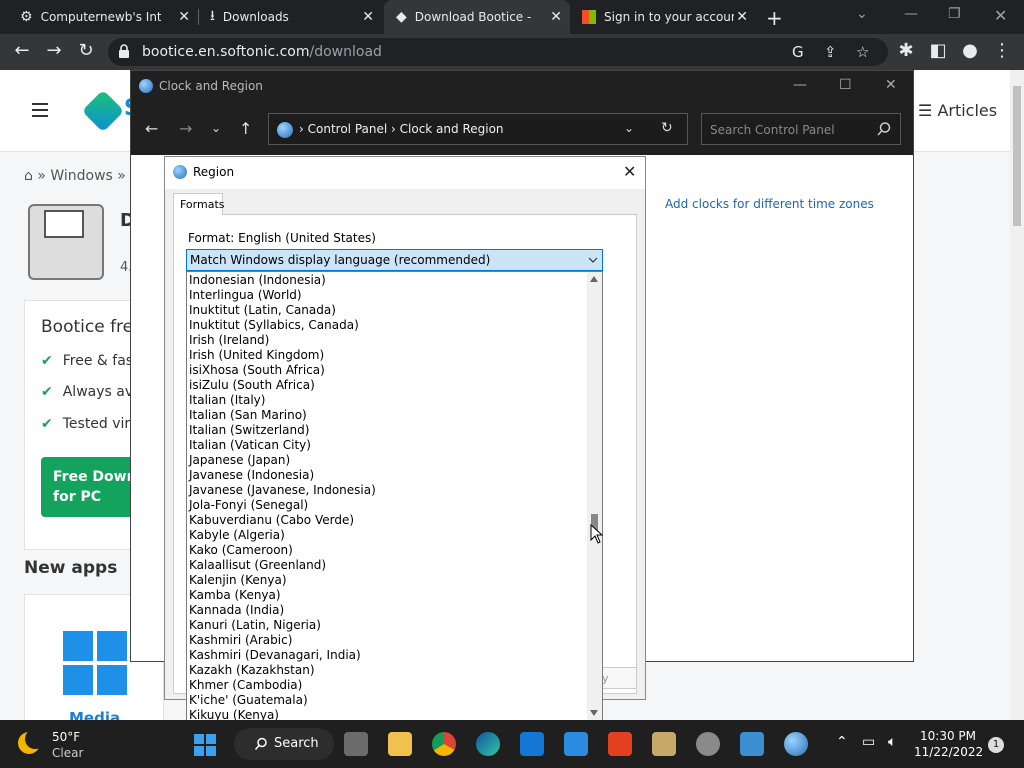 The width and height of the screenshot is (1024, 768). Describe the element at coordinates (387, 430) in the screenshot. I see `format-option: Italian (Switzerland)` at that location.